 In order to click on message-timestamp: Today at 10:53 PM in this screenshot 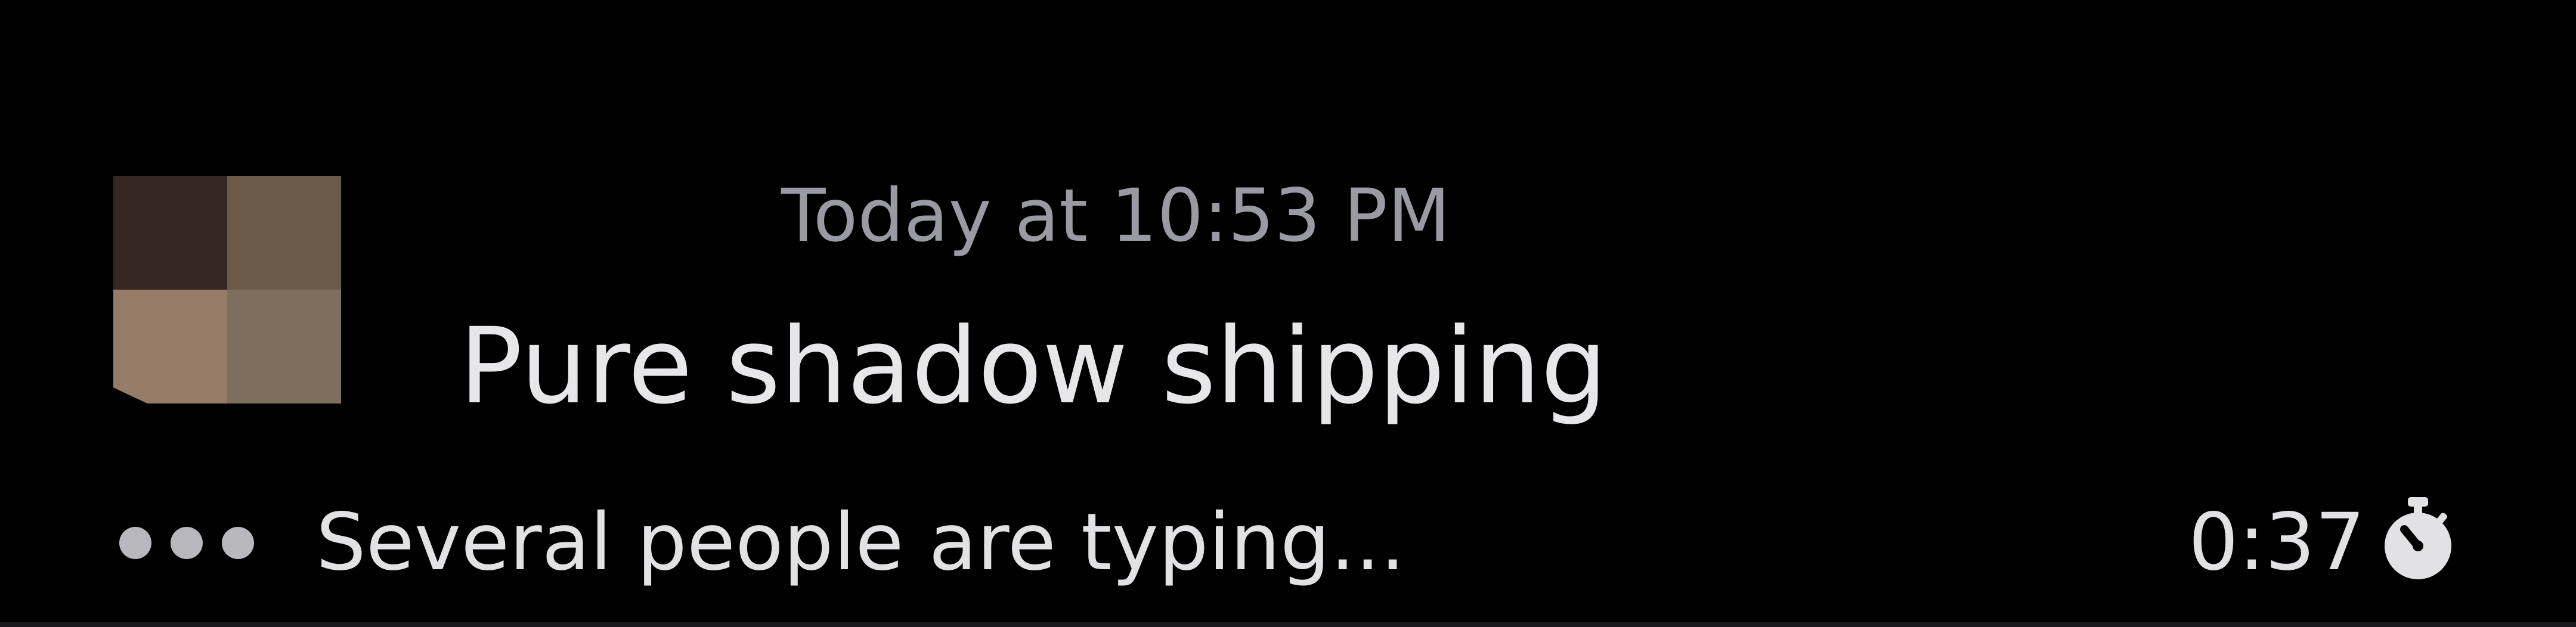, I will do `click(1116, 215)`.